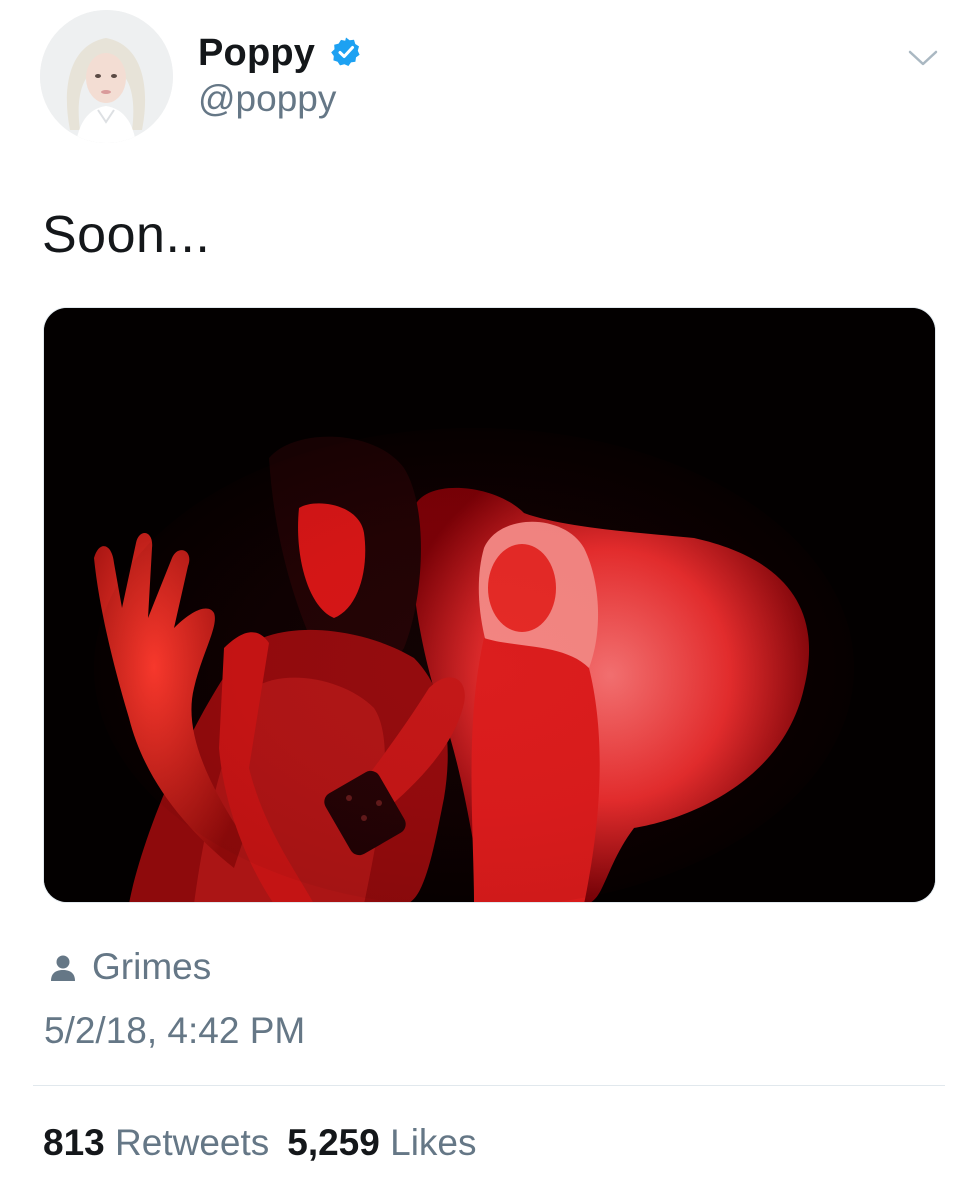  Describe the element at coordinates (74, 1142) in the screenshot. I see `retweets-count: 813` at that location.